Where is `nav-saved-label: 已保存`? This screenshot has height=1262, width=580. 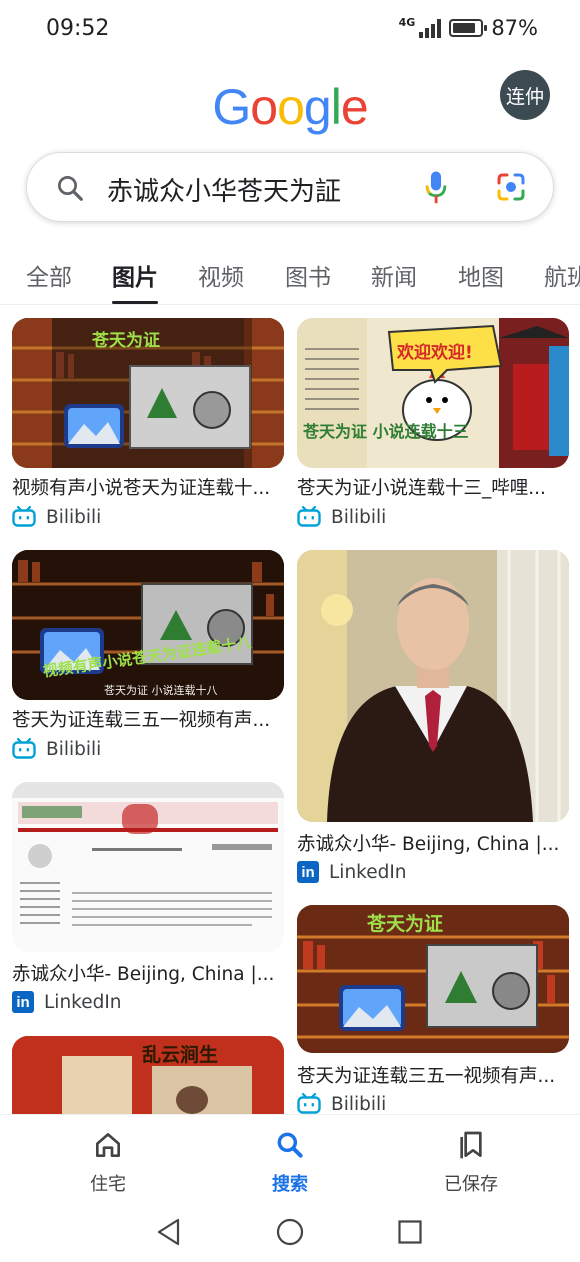 nav-saved-label: 已保存 is located at coordinates (471, 1184).